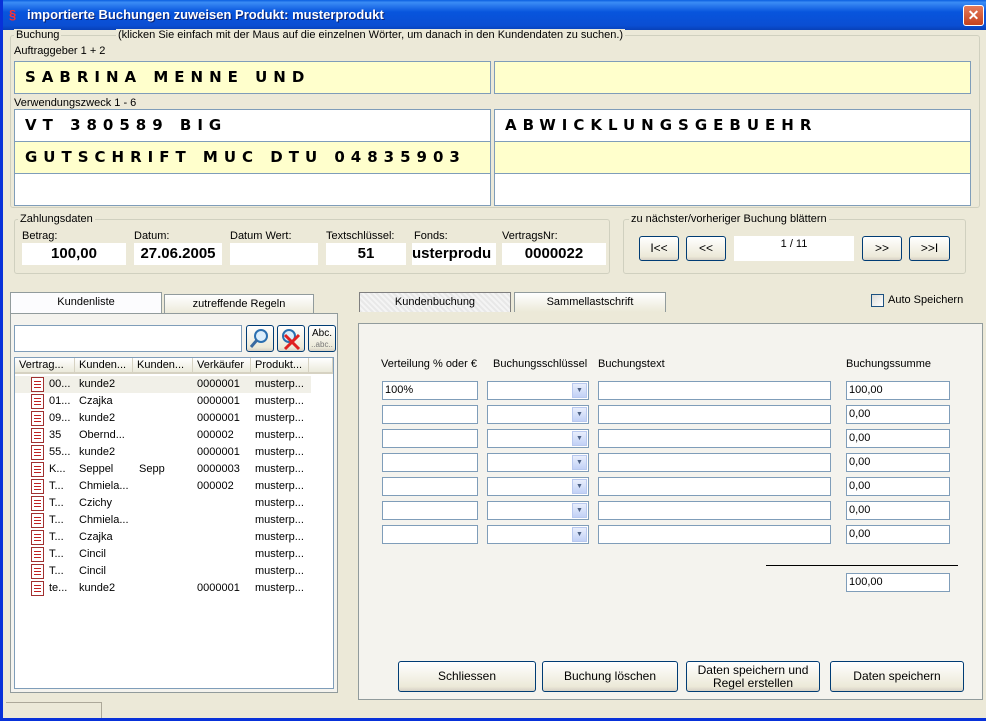 The height and width of the screenshot is (721, 986). Describe the element at coordinates (732, 189) in the screenshot. I see `verwendungszweck-6-field` at that location.